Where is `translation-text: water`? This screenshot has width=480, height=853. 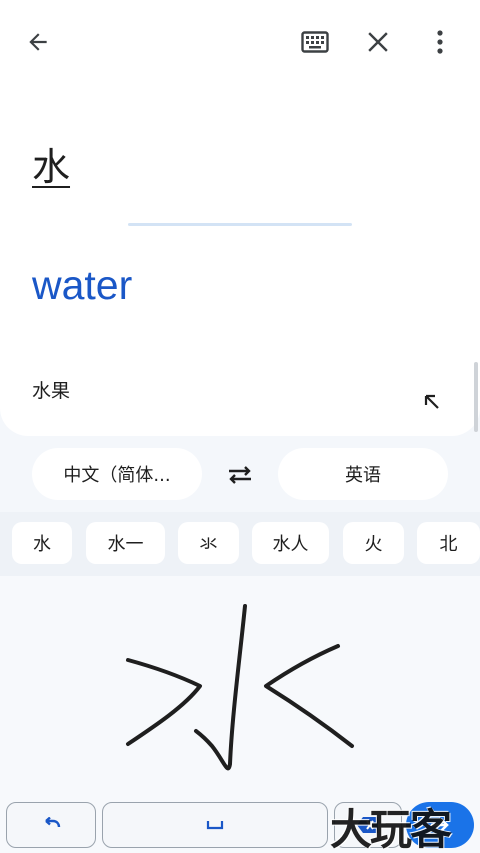 translation-text: water is located at coordinates (82, 285).